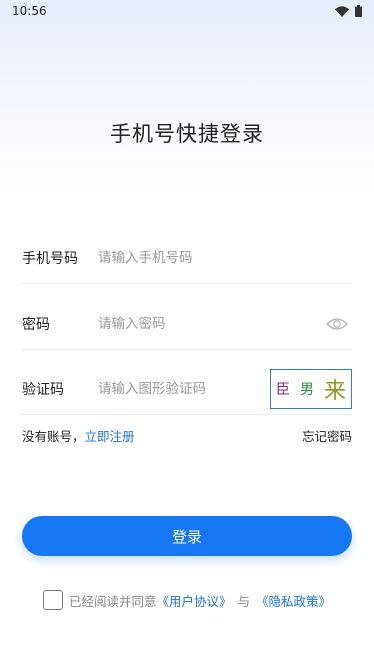  What do you see at coordinates (358, 11) in the screenshot?
I see `battery-icon` at bounding box center [358, 11].